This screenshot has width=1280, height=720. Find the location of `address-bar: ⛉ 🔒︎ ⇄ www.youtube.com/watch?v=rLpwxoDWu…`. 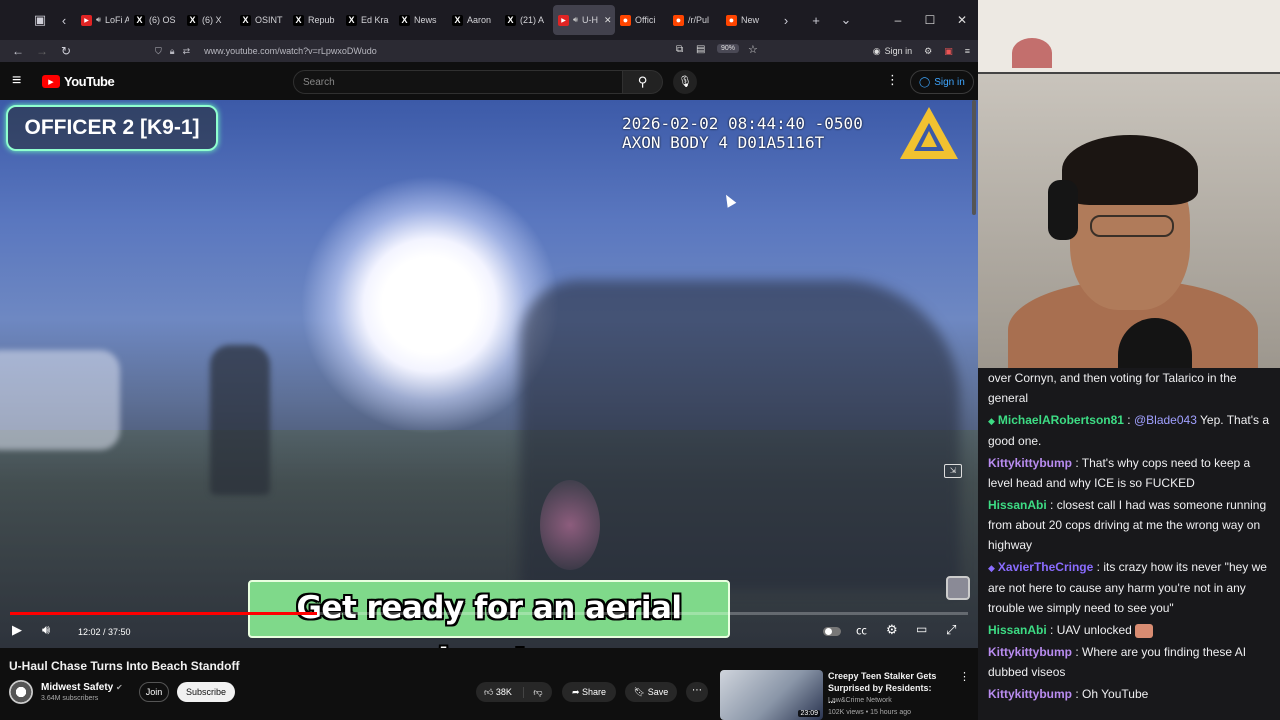

address-bar: ⛉ 🔒︎ ⇄ www.youtube.com/watch?v=rLpwxoDWu… is located at coordinates (460, 51).